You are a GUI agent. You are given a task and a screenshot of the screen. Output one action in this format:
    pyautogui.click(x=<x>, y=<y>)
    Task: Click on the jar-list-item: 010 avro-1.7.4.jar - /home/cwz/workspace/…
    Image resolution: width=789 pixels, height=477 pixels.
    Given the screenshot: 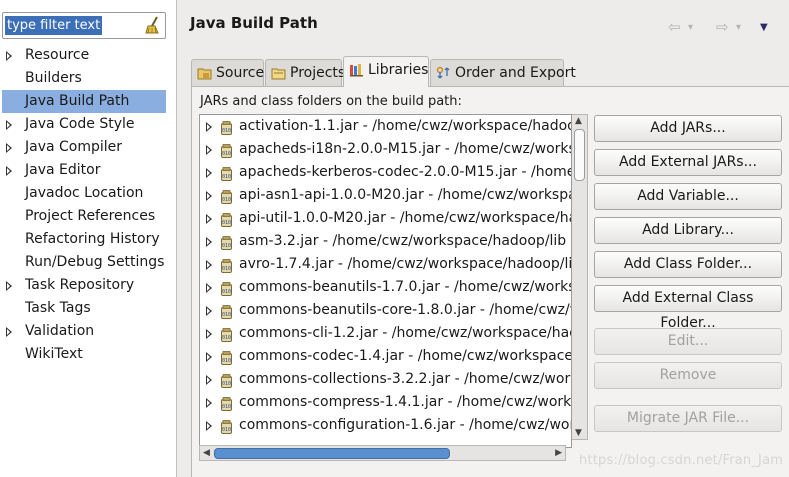 What is the action you would take?
    pyautogui.click(x=385, y=264)
    